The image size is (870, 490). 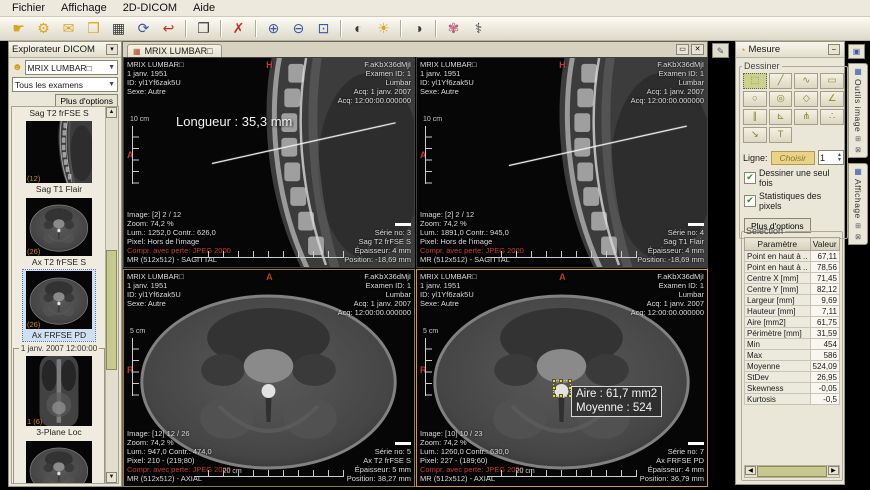 What do you see at coordinates (273, 28) in the screenshot?
I see `zoom-in-icon: ⊕` at bounding box center [273, 28].